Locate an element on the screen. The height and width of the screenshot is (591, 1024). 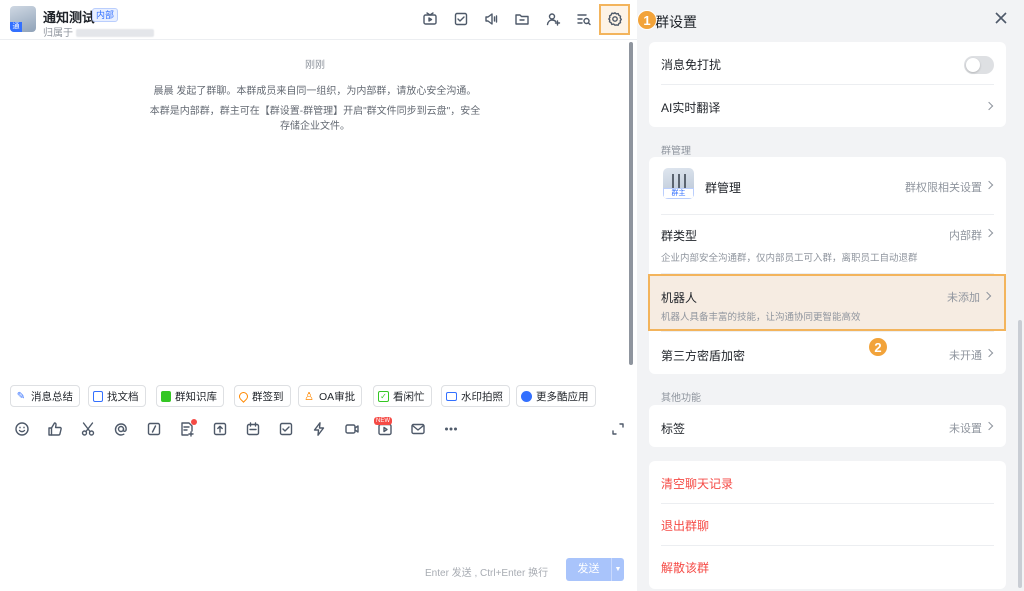
encryption-value: 未开通 is located at coordinates (965, 356).